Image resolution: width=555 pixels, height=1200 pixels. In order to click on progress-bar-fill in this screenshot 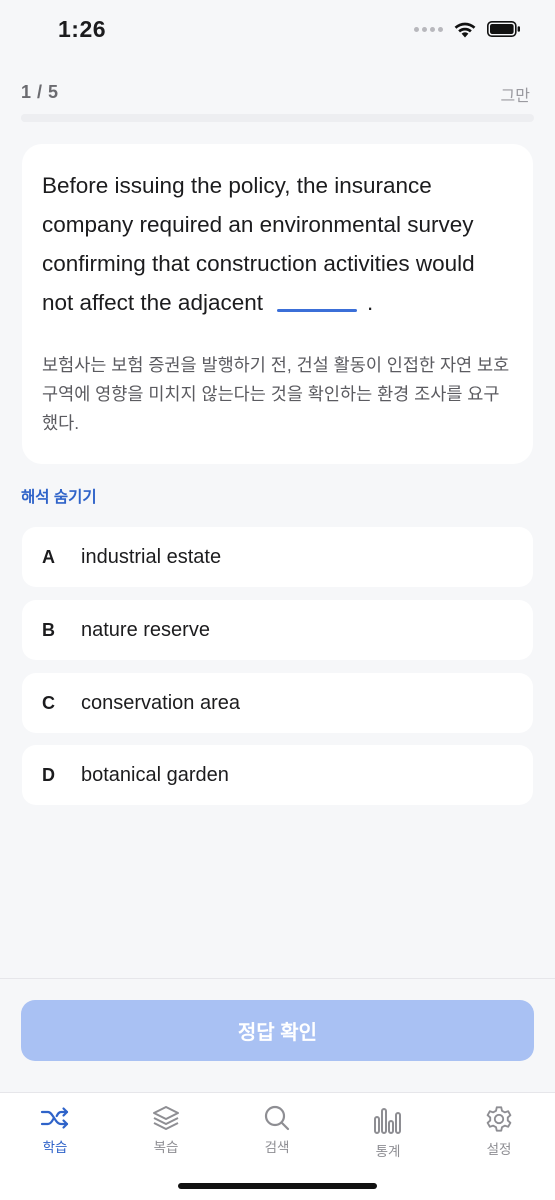, I will do `click(72, 118)`.